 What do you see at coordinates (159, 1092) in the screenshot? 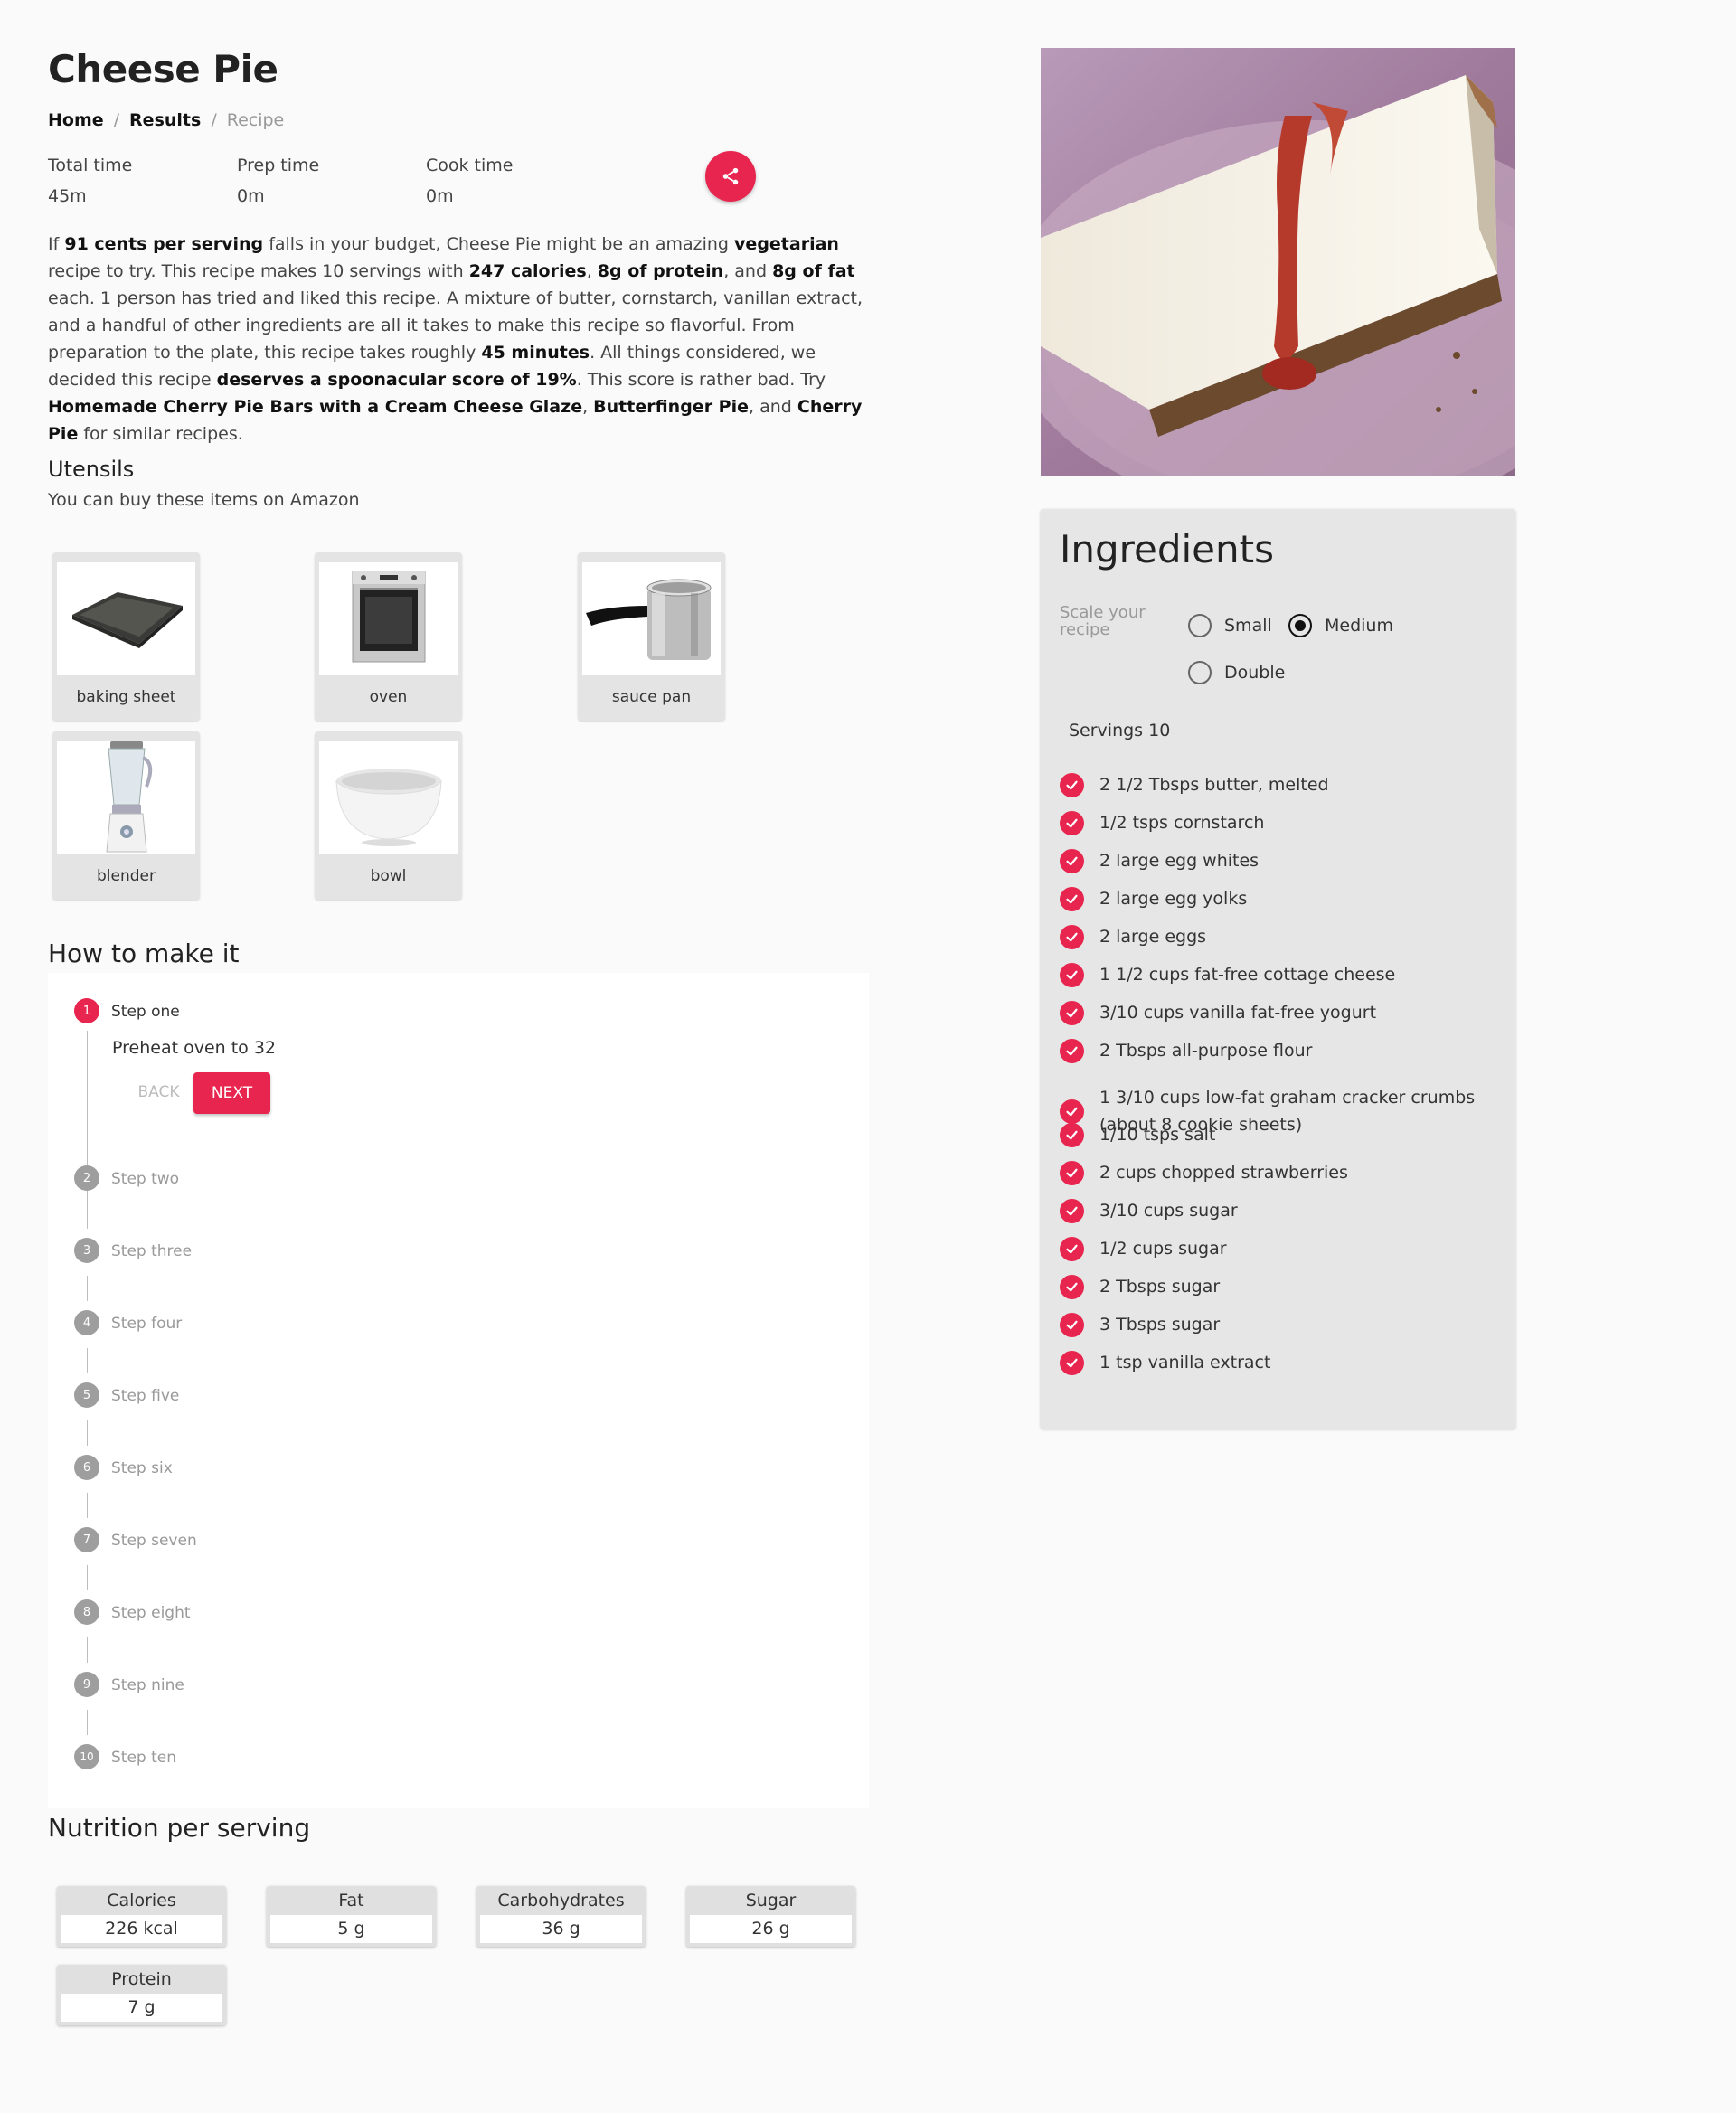
I see `back-button: BACK` at bounding box center [159, 1092].